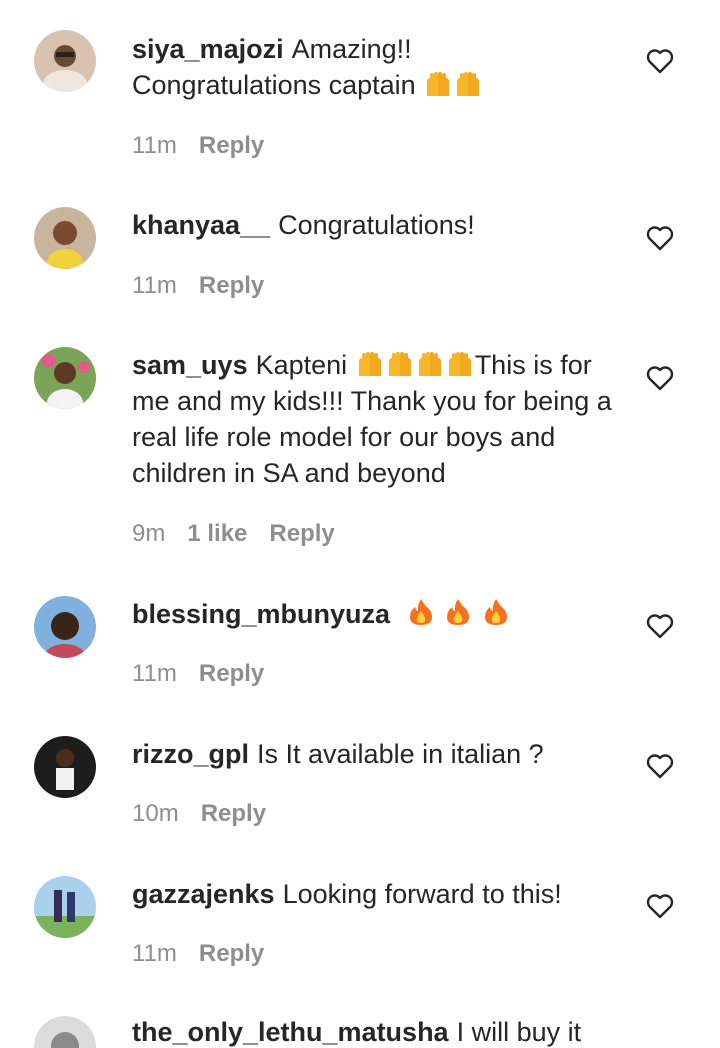 The height and width of the screenshot is (1048, 720). Describe the element at coordinates (290, 1032) in the screenshot. I see `comment-username: the_only_lethu_matusha` at that location.